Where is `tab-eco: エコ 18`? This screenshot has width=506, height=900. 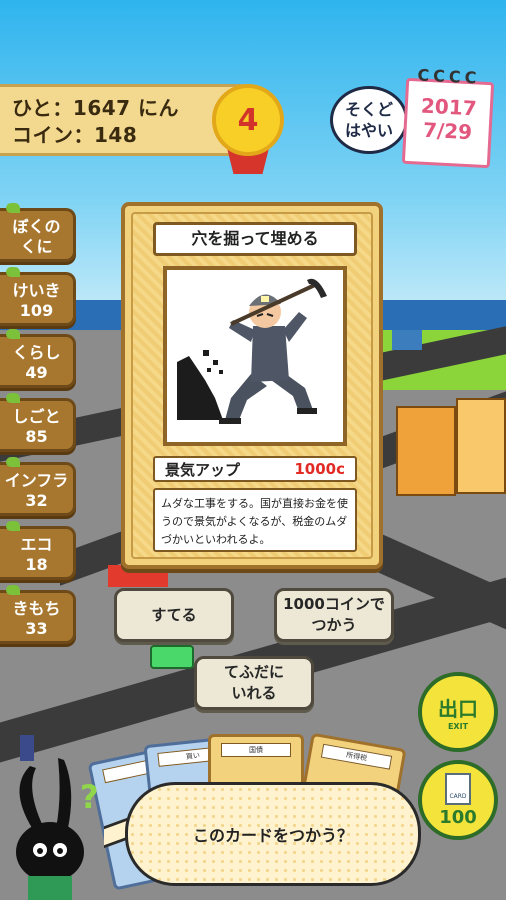
tab-eco: エコ 18 is located at coordinates (38, 550).